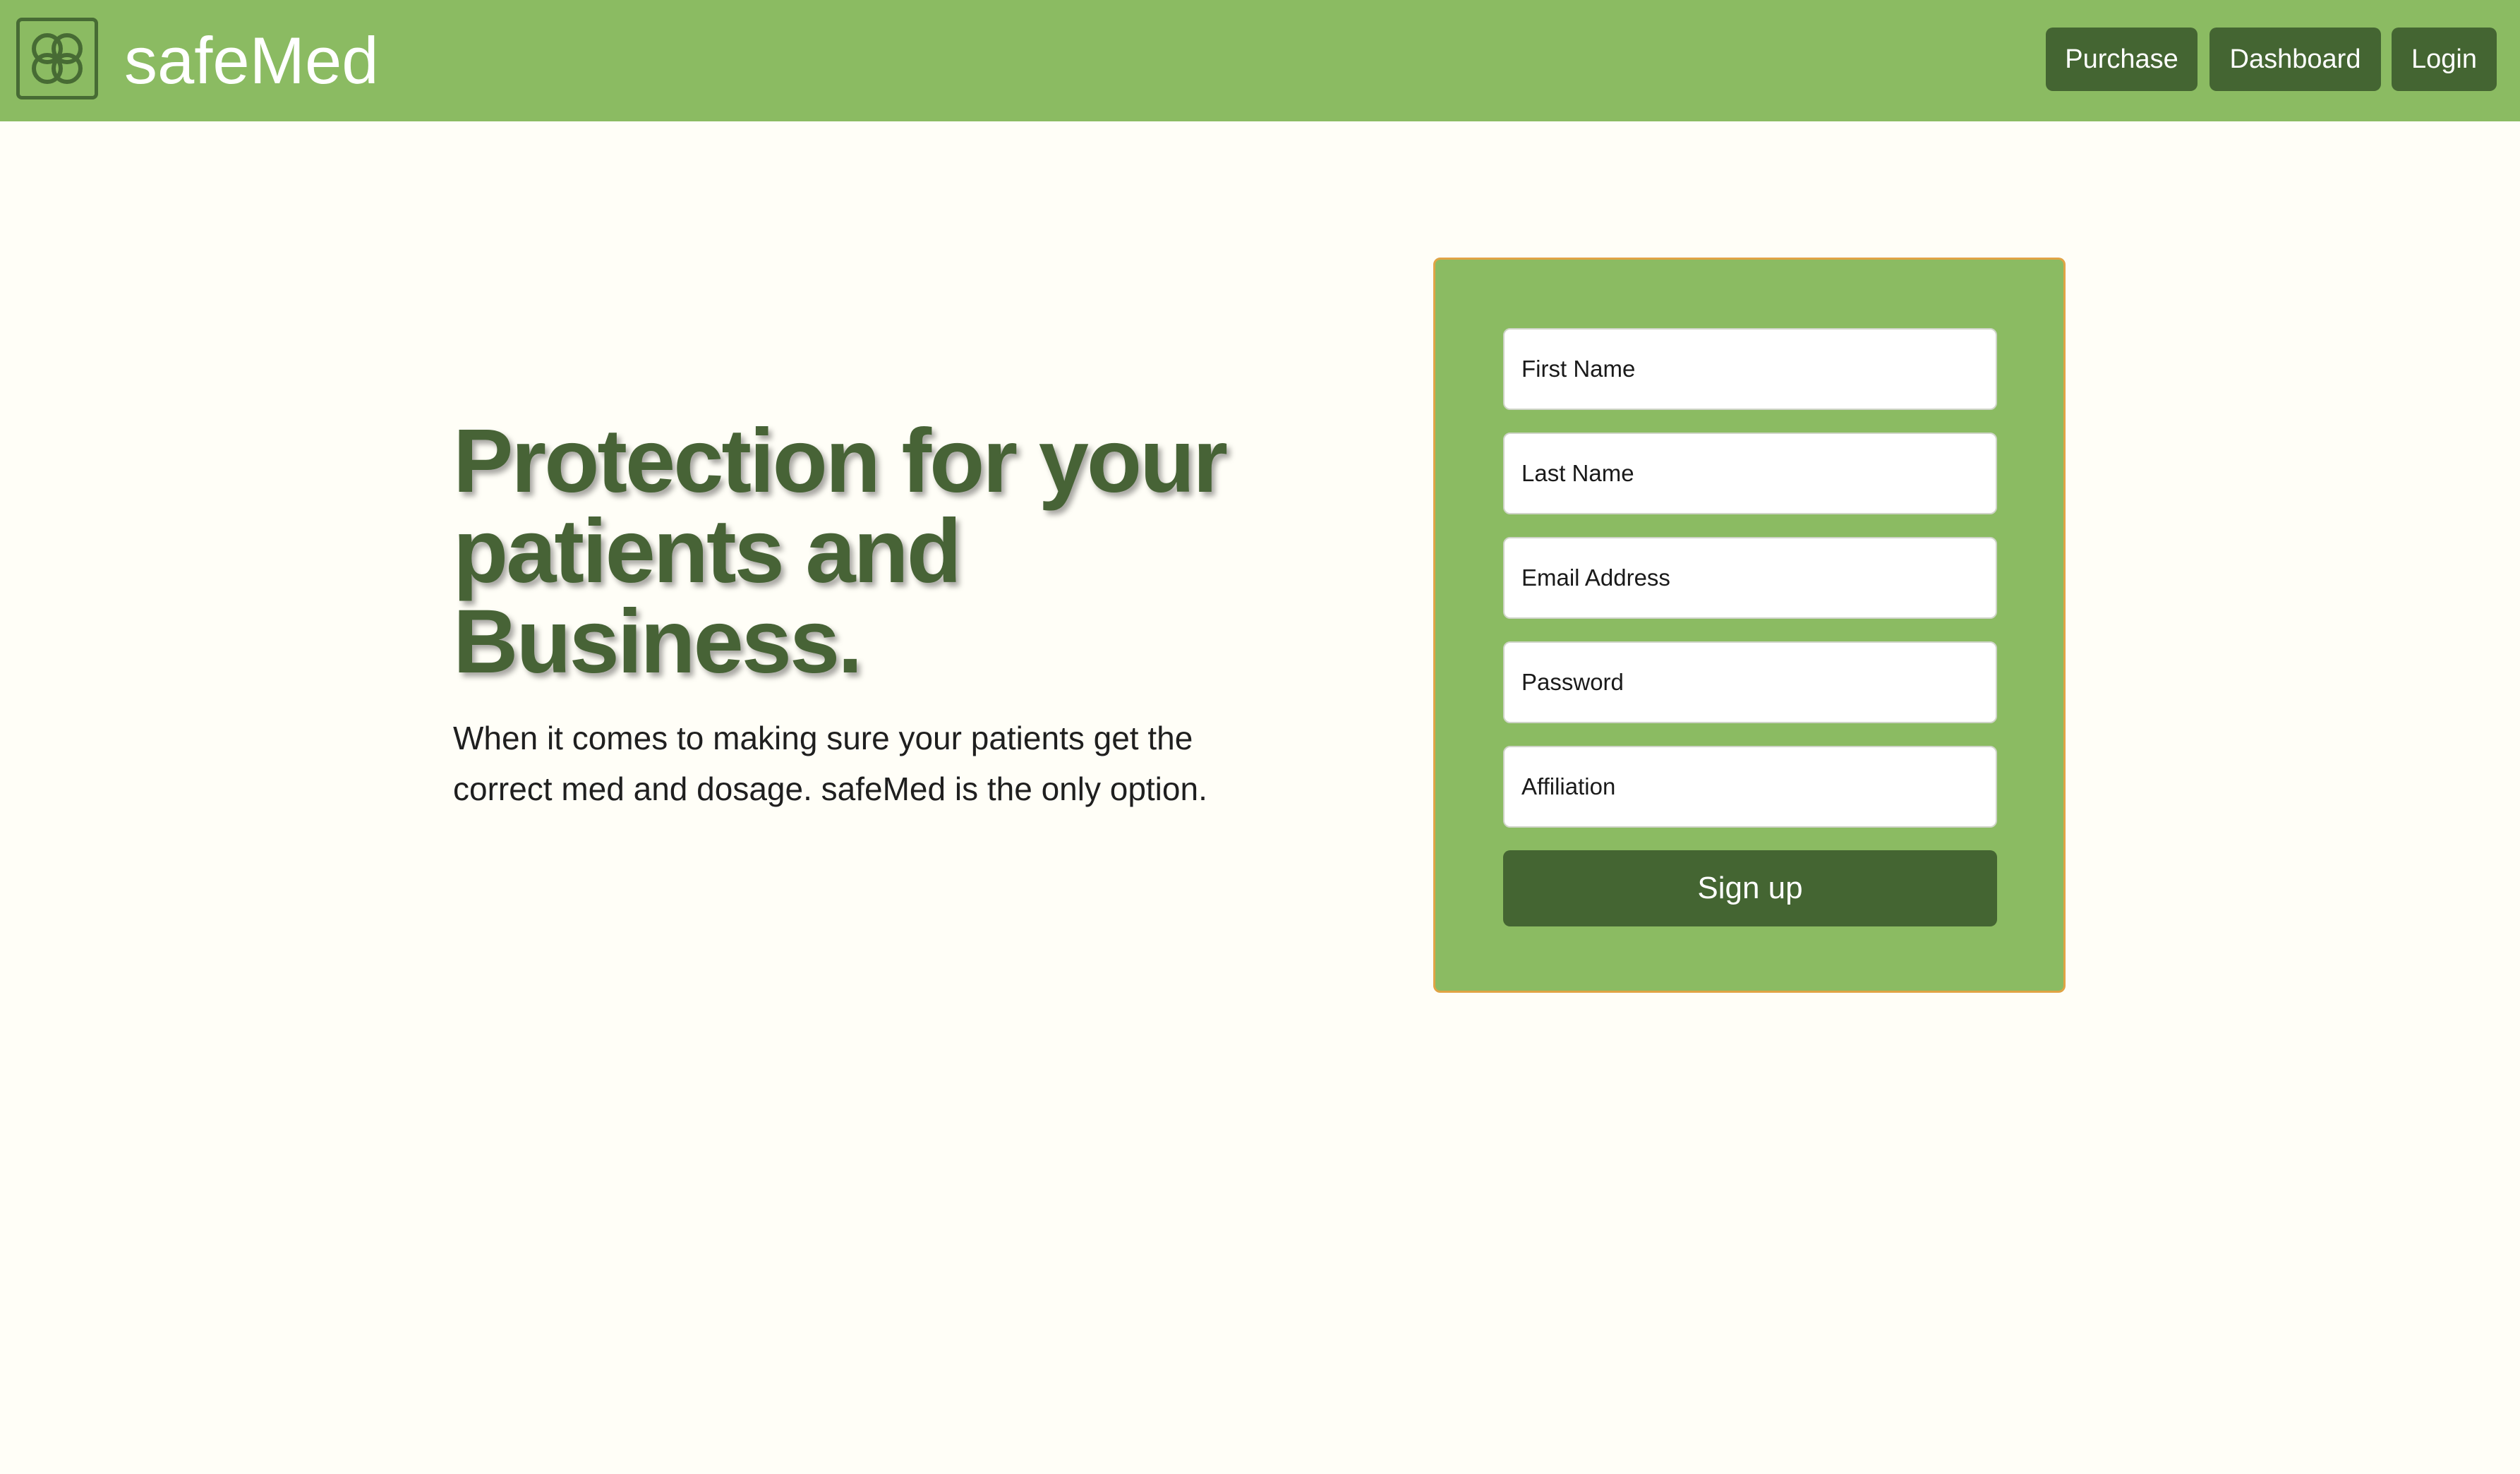  Describe the element at coordinates (1749, 625) in the screenshot. I see `signup-form: Sign up` at that location.